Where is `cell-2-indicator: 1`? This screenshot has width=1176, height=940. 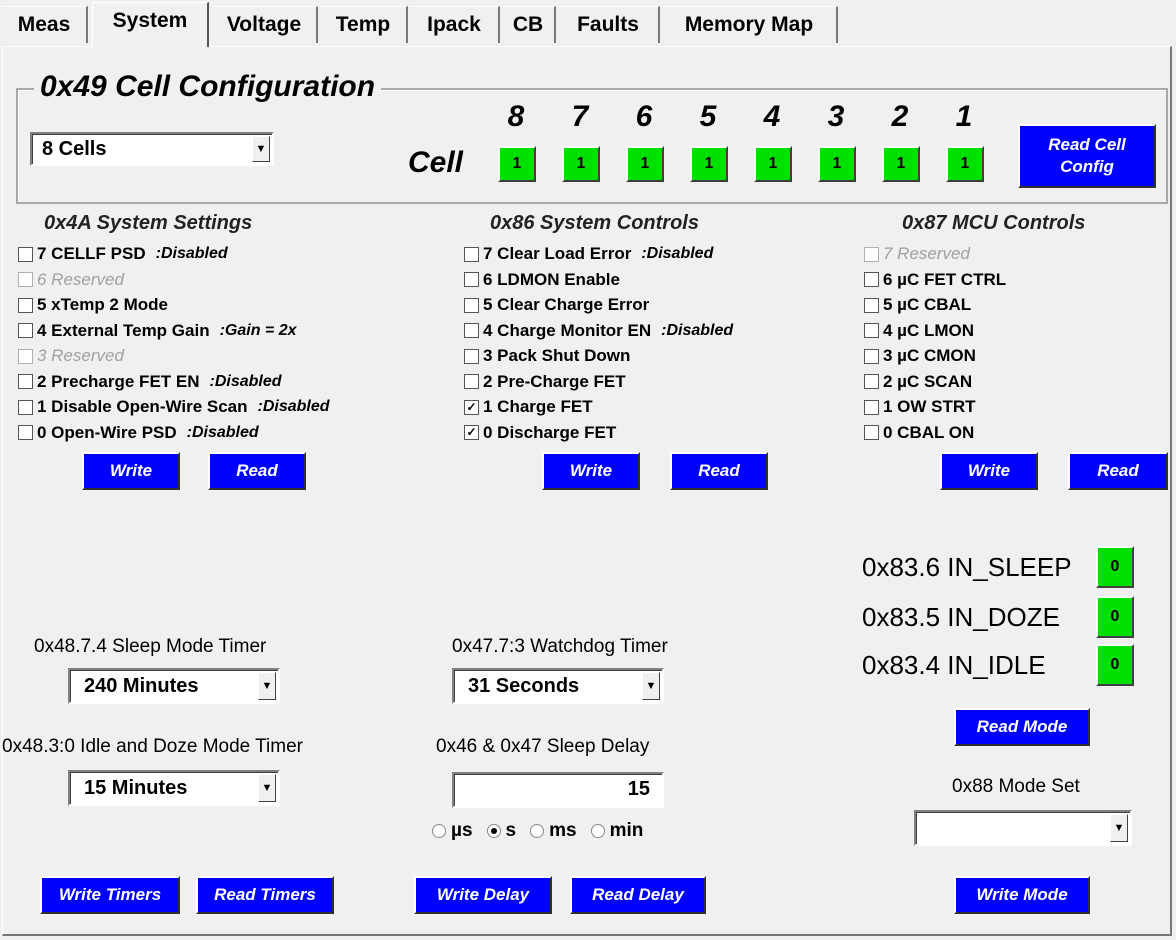
cell-2-indicator: 1 is located at coordinates (901, 164).